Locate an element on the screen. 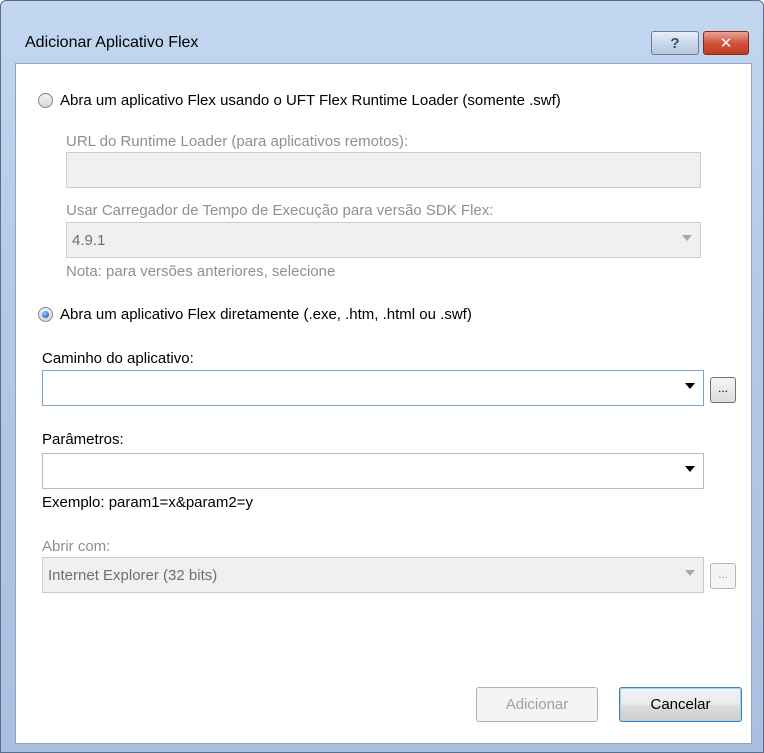  add-button: Adicionar is located at coordinates (537, 704).